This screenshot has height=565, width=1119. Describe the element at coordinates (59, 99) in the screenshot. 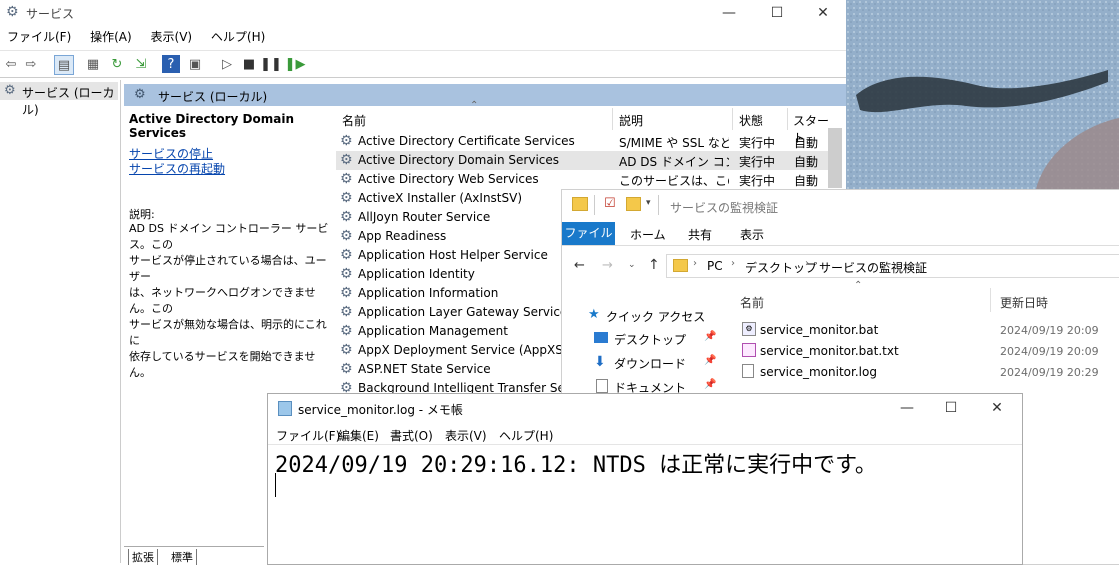

I see `tree-item-services-local: ⚙ サービス (ローカル)` at that location.